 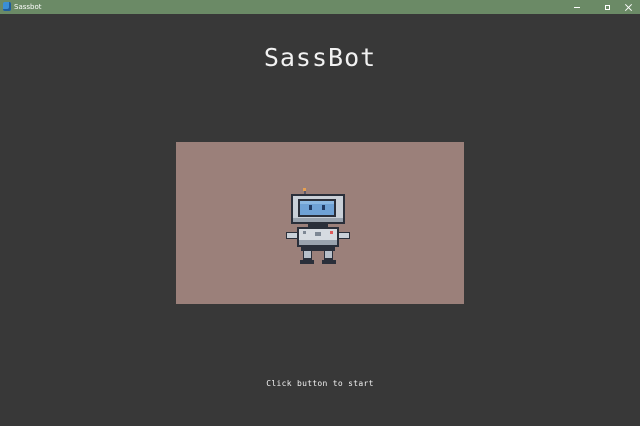 I want to click on start-hint: Click button to start, so click(x=320, y=383).